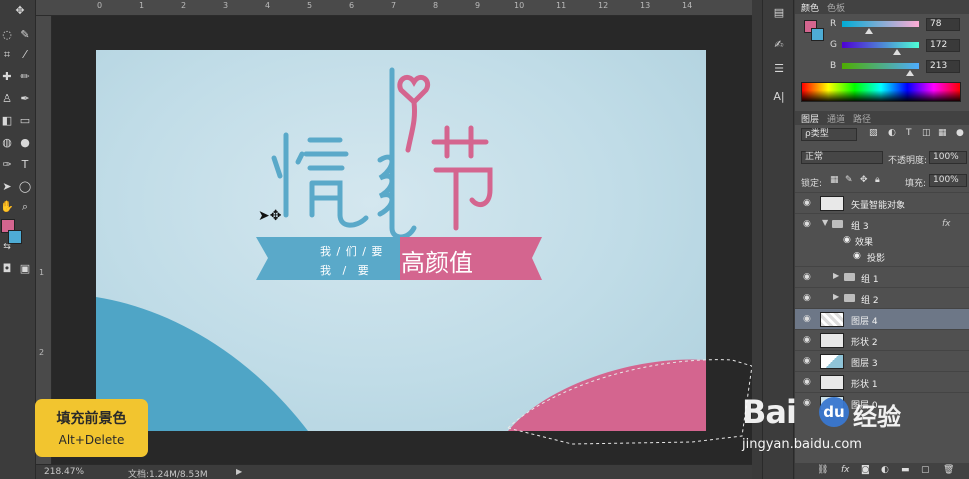  Describe the element at coordinates (948, 470) in the screenshot. I see `delete-layer-icon: 🗑︎` at that location.